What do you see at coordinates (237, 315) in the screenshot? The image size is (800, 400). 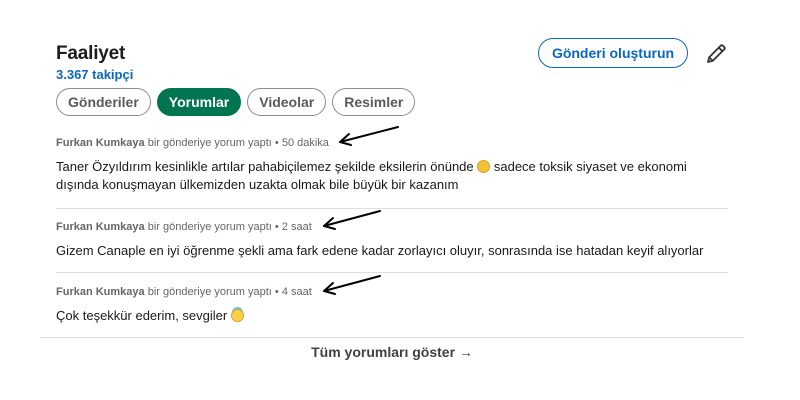 I see `halo-face-emoji-icon` at bounding box center [237, 315].